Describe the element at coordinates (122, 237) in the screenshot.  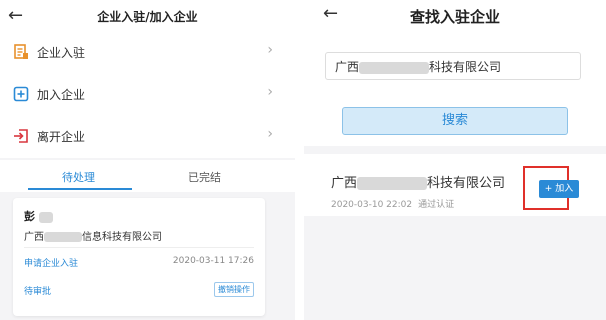
I see `company-suffix: 信息科技有限公司` at that location.